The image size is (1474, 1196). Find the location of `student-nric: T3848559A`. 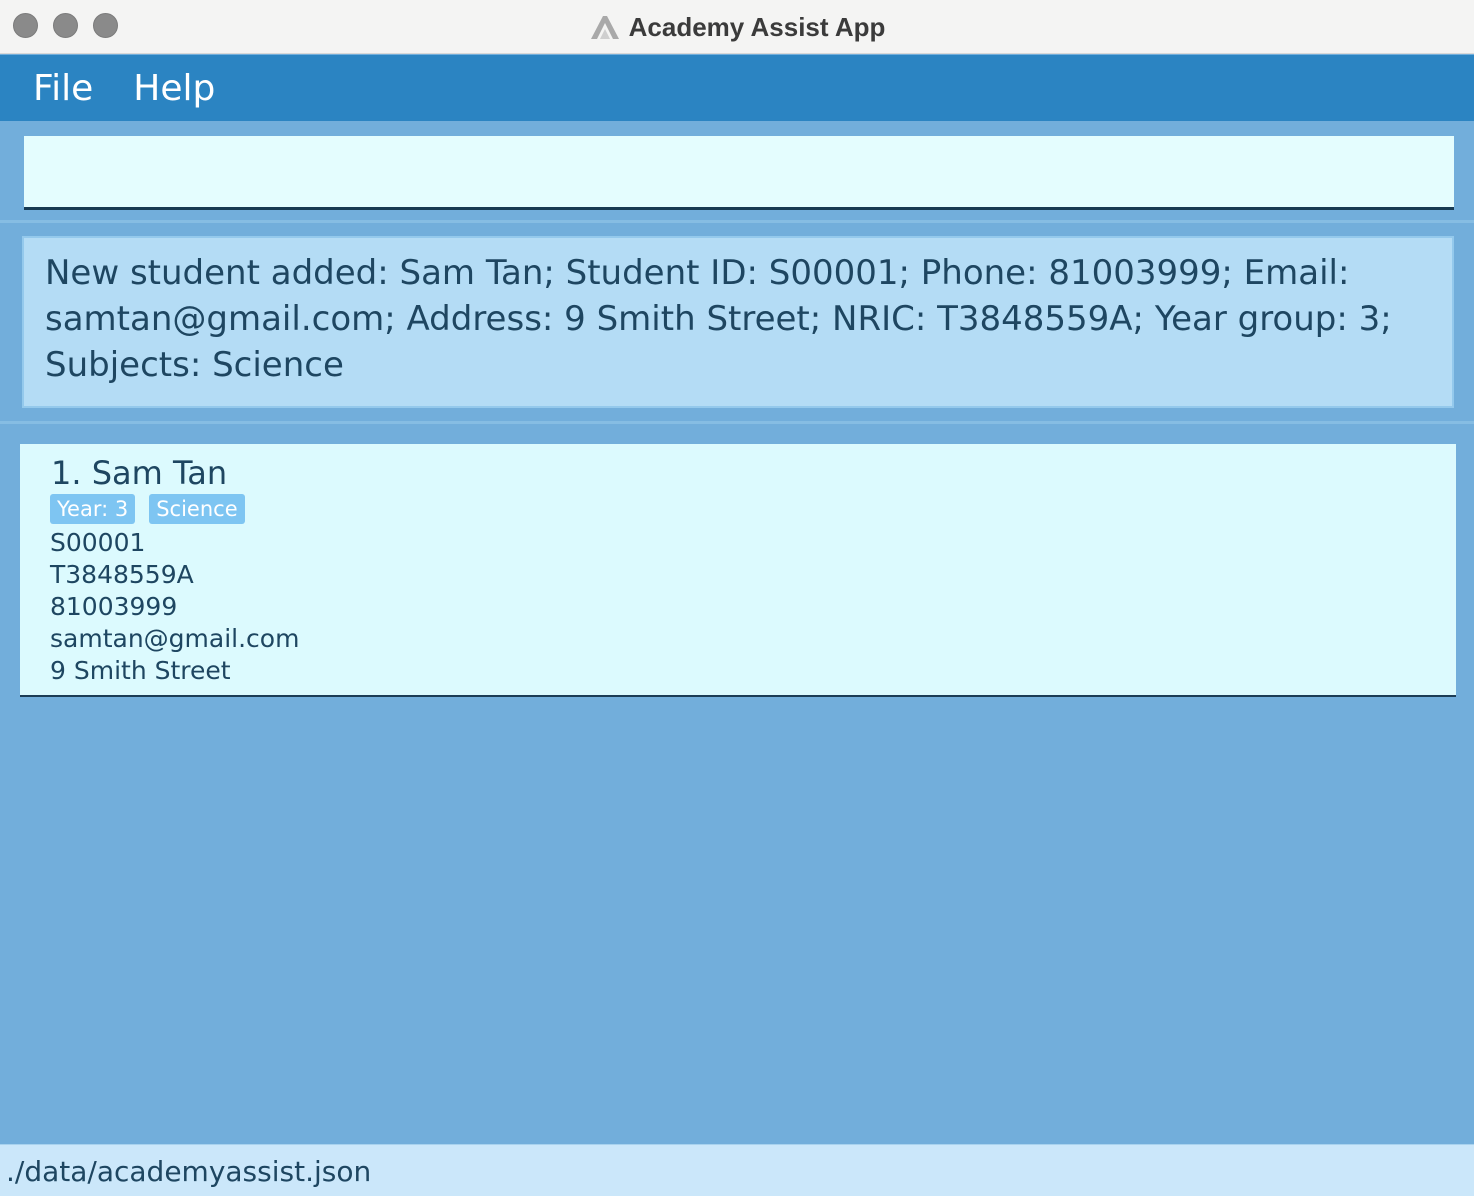

student-nric: T3848559A is located at coordinates (122, 574).